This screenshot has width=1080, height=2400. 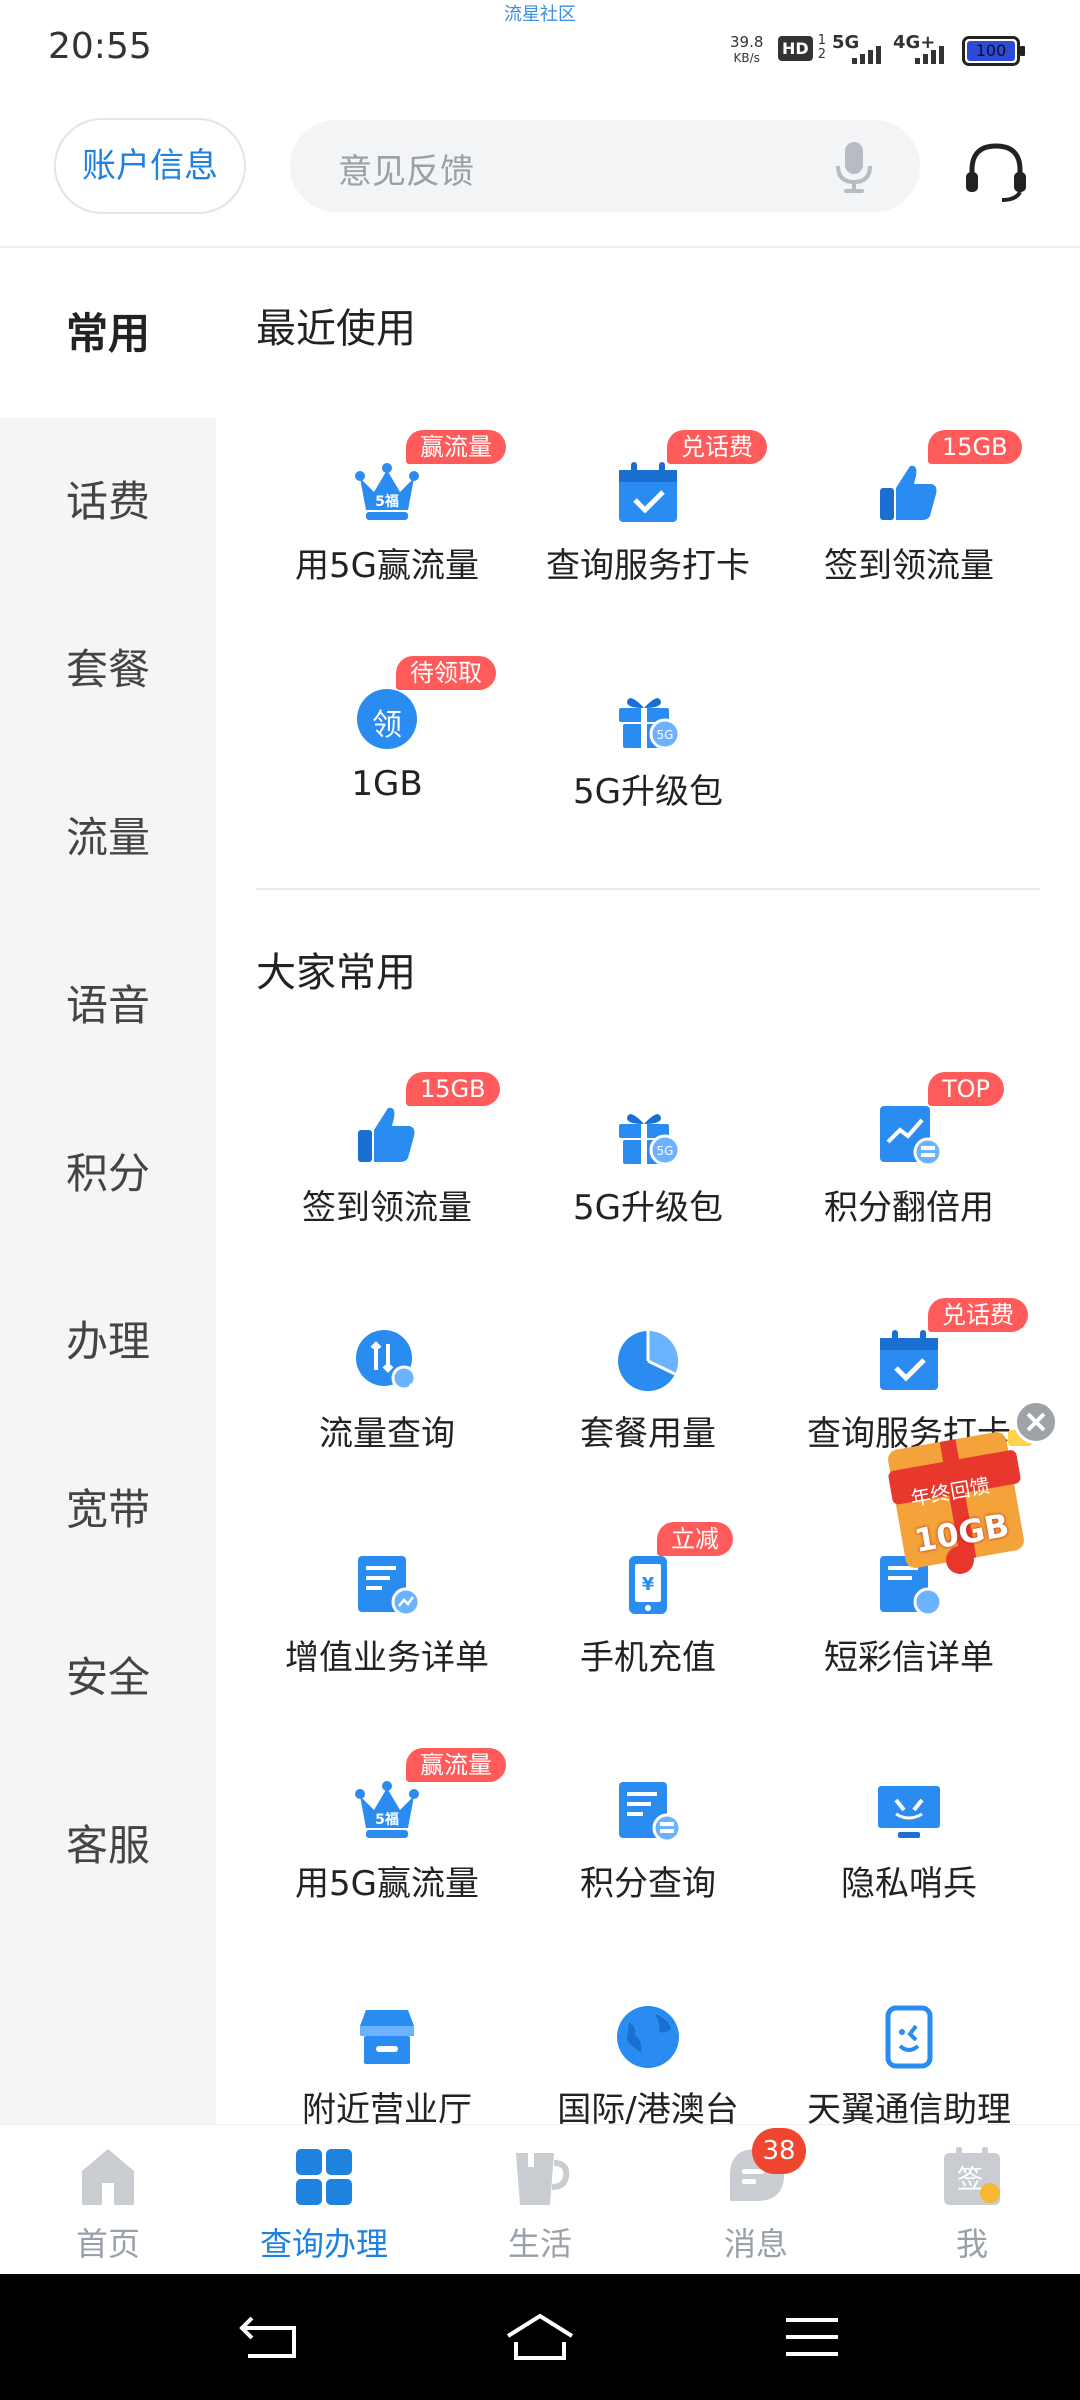 I want to click on status-time: 20:55, so click(x=100, y=46).